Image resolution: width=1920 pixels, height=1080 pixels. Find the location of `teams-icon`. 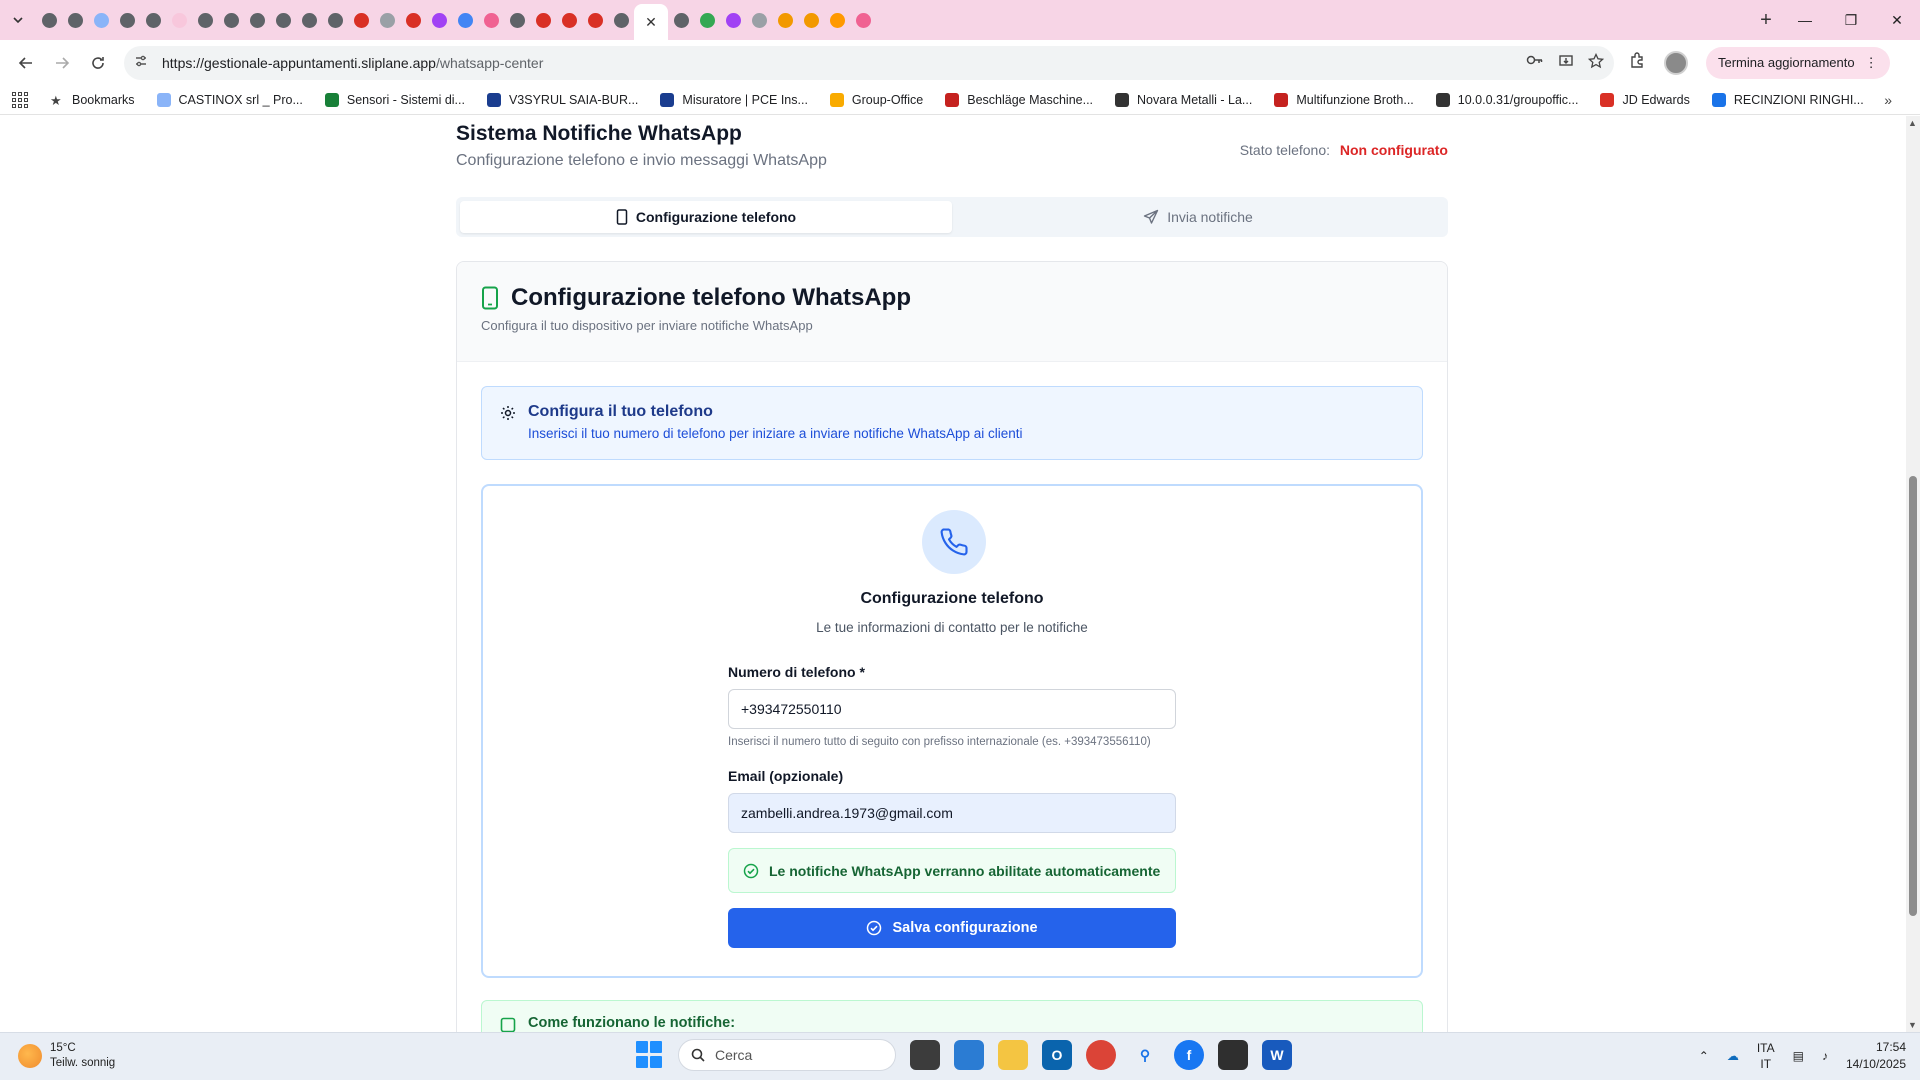

teams-icon is located at coordinates (969, 1055).